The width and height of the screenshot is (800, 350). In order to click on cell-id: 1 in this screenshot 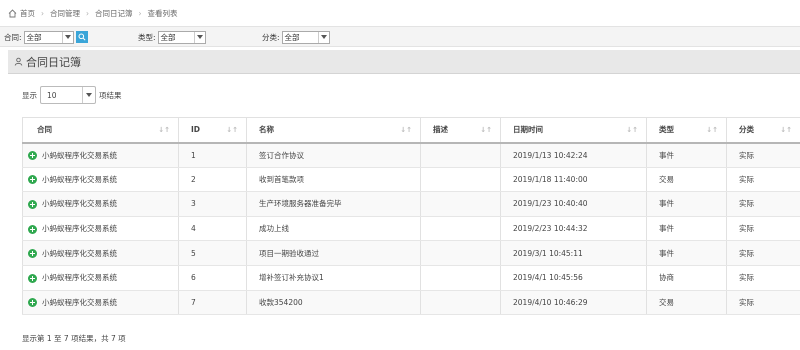, I will do `click(212, 155)`.